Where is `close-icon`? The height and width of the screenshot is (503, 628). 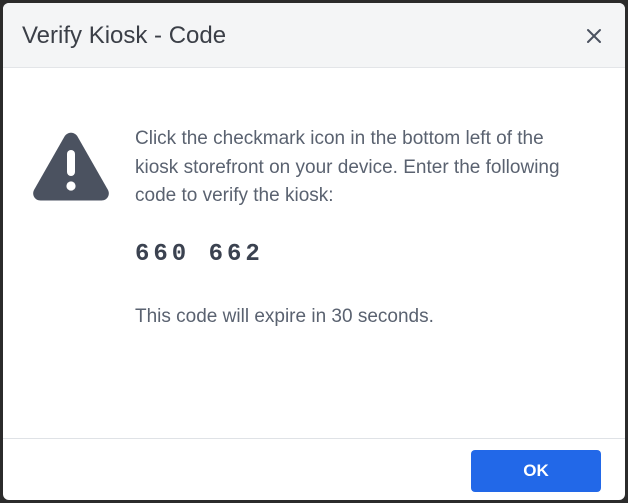 close-icon is located at coordinates (594, 36).